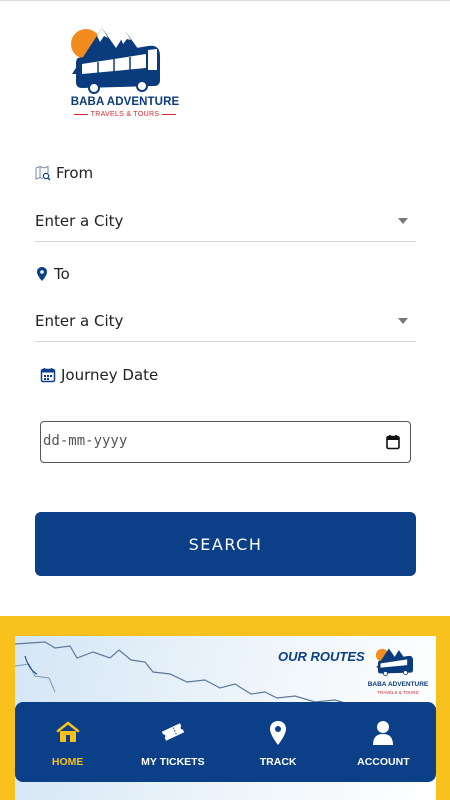 The width and height of the screenshot is (450, 800). Describe the element at coordinates (110, 375) in the screenshot. I see `journey-date-label-text: Journey Date` at that location.